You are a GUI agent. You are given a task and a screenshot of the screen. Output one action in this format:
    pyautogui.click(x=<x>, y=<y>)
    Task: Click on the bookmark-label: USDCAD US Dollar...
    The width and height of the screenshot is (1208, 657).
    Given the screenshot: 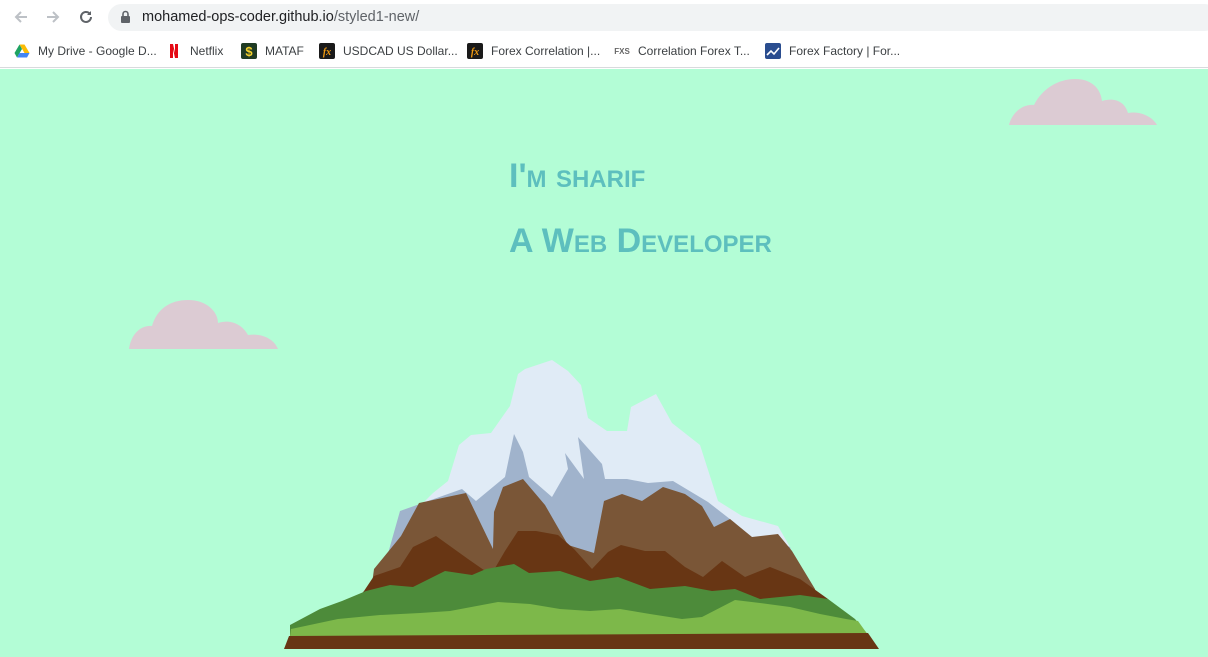 What is the action you would take?
    pyautogui.click(x=400, y=51)
    